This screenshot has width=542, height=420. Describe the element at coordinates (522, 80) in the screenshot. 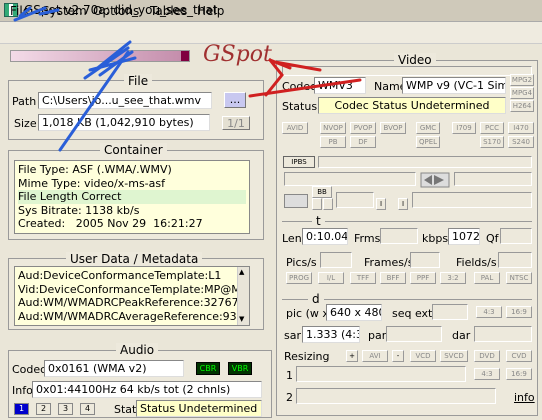

I see `mpg2-flag: MPG2` at that location.